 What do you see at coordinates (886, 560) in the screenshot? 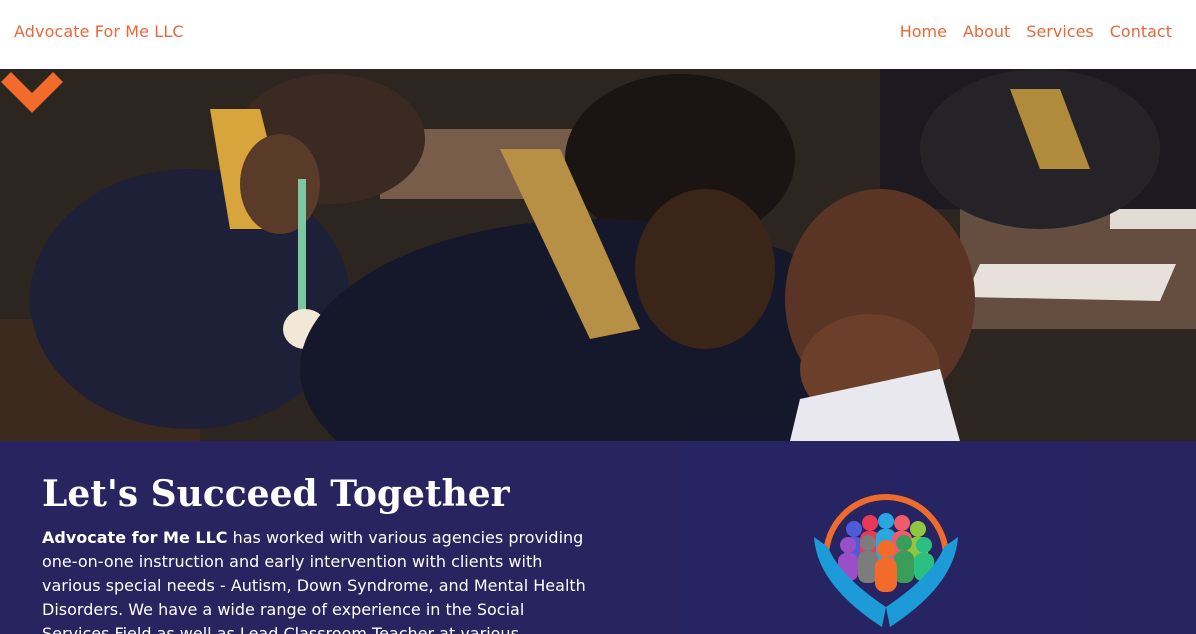
I see `community-hands-logo` at bounding box center [886, 560].